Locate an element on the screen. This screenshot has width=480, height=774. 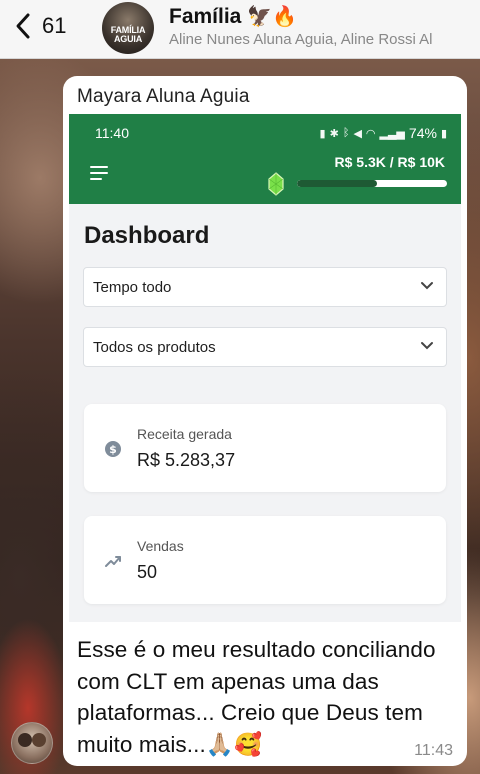
product-select: Todos os produtos is located at coordinates (265, 347).